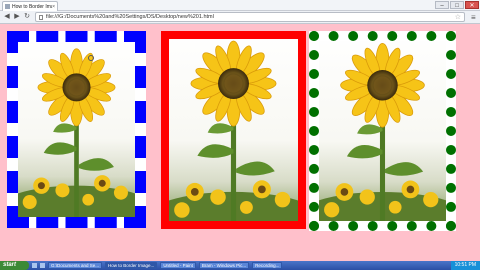  I want to click on forward-arrow-icon: ▶, so click(17, 17).